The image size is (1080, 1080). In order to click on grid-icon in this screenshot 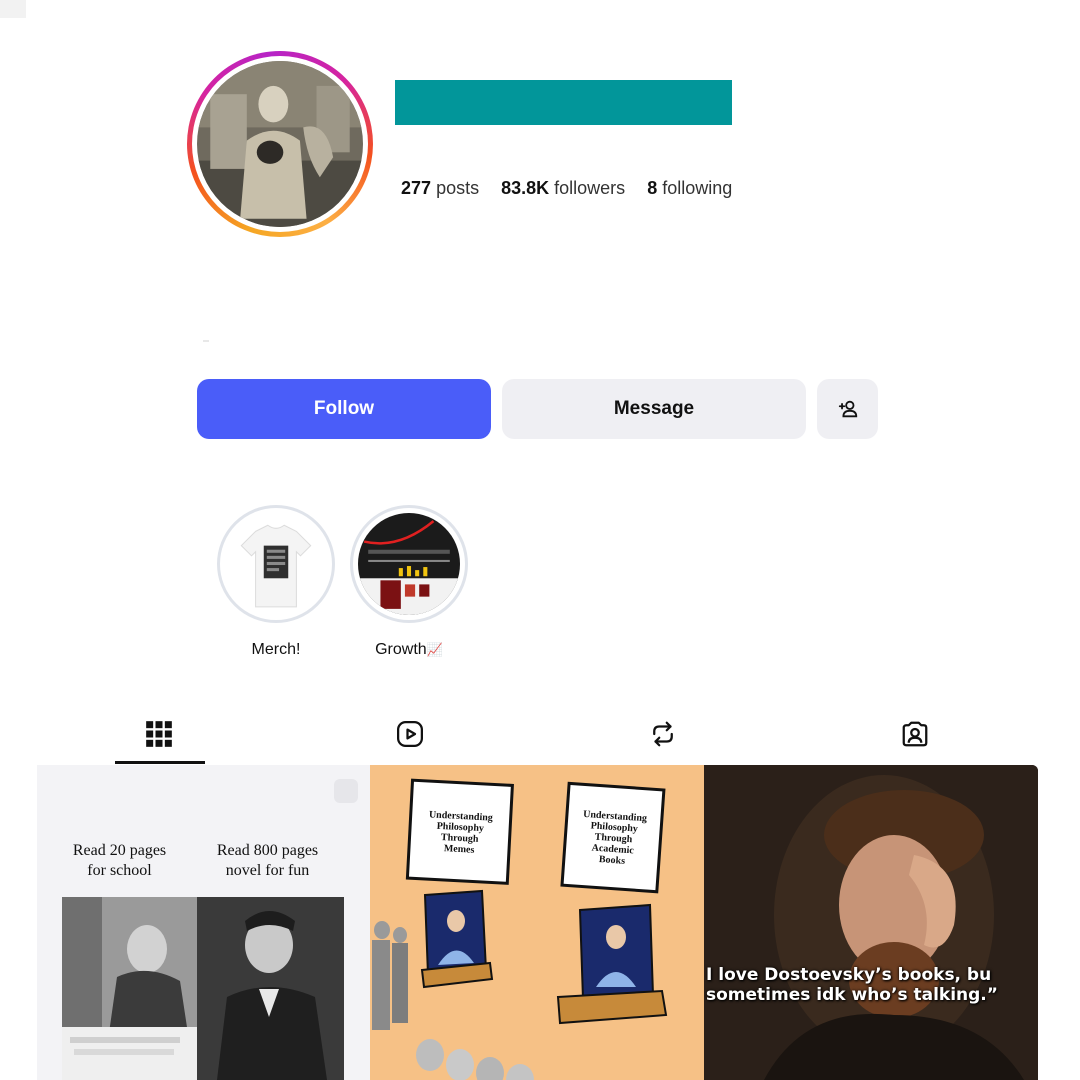, I will do `click(159, 734)`.